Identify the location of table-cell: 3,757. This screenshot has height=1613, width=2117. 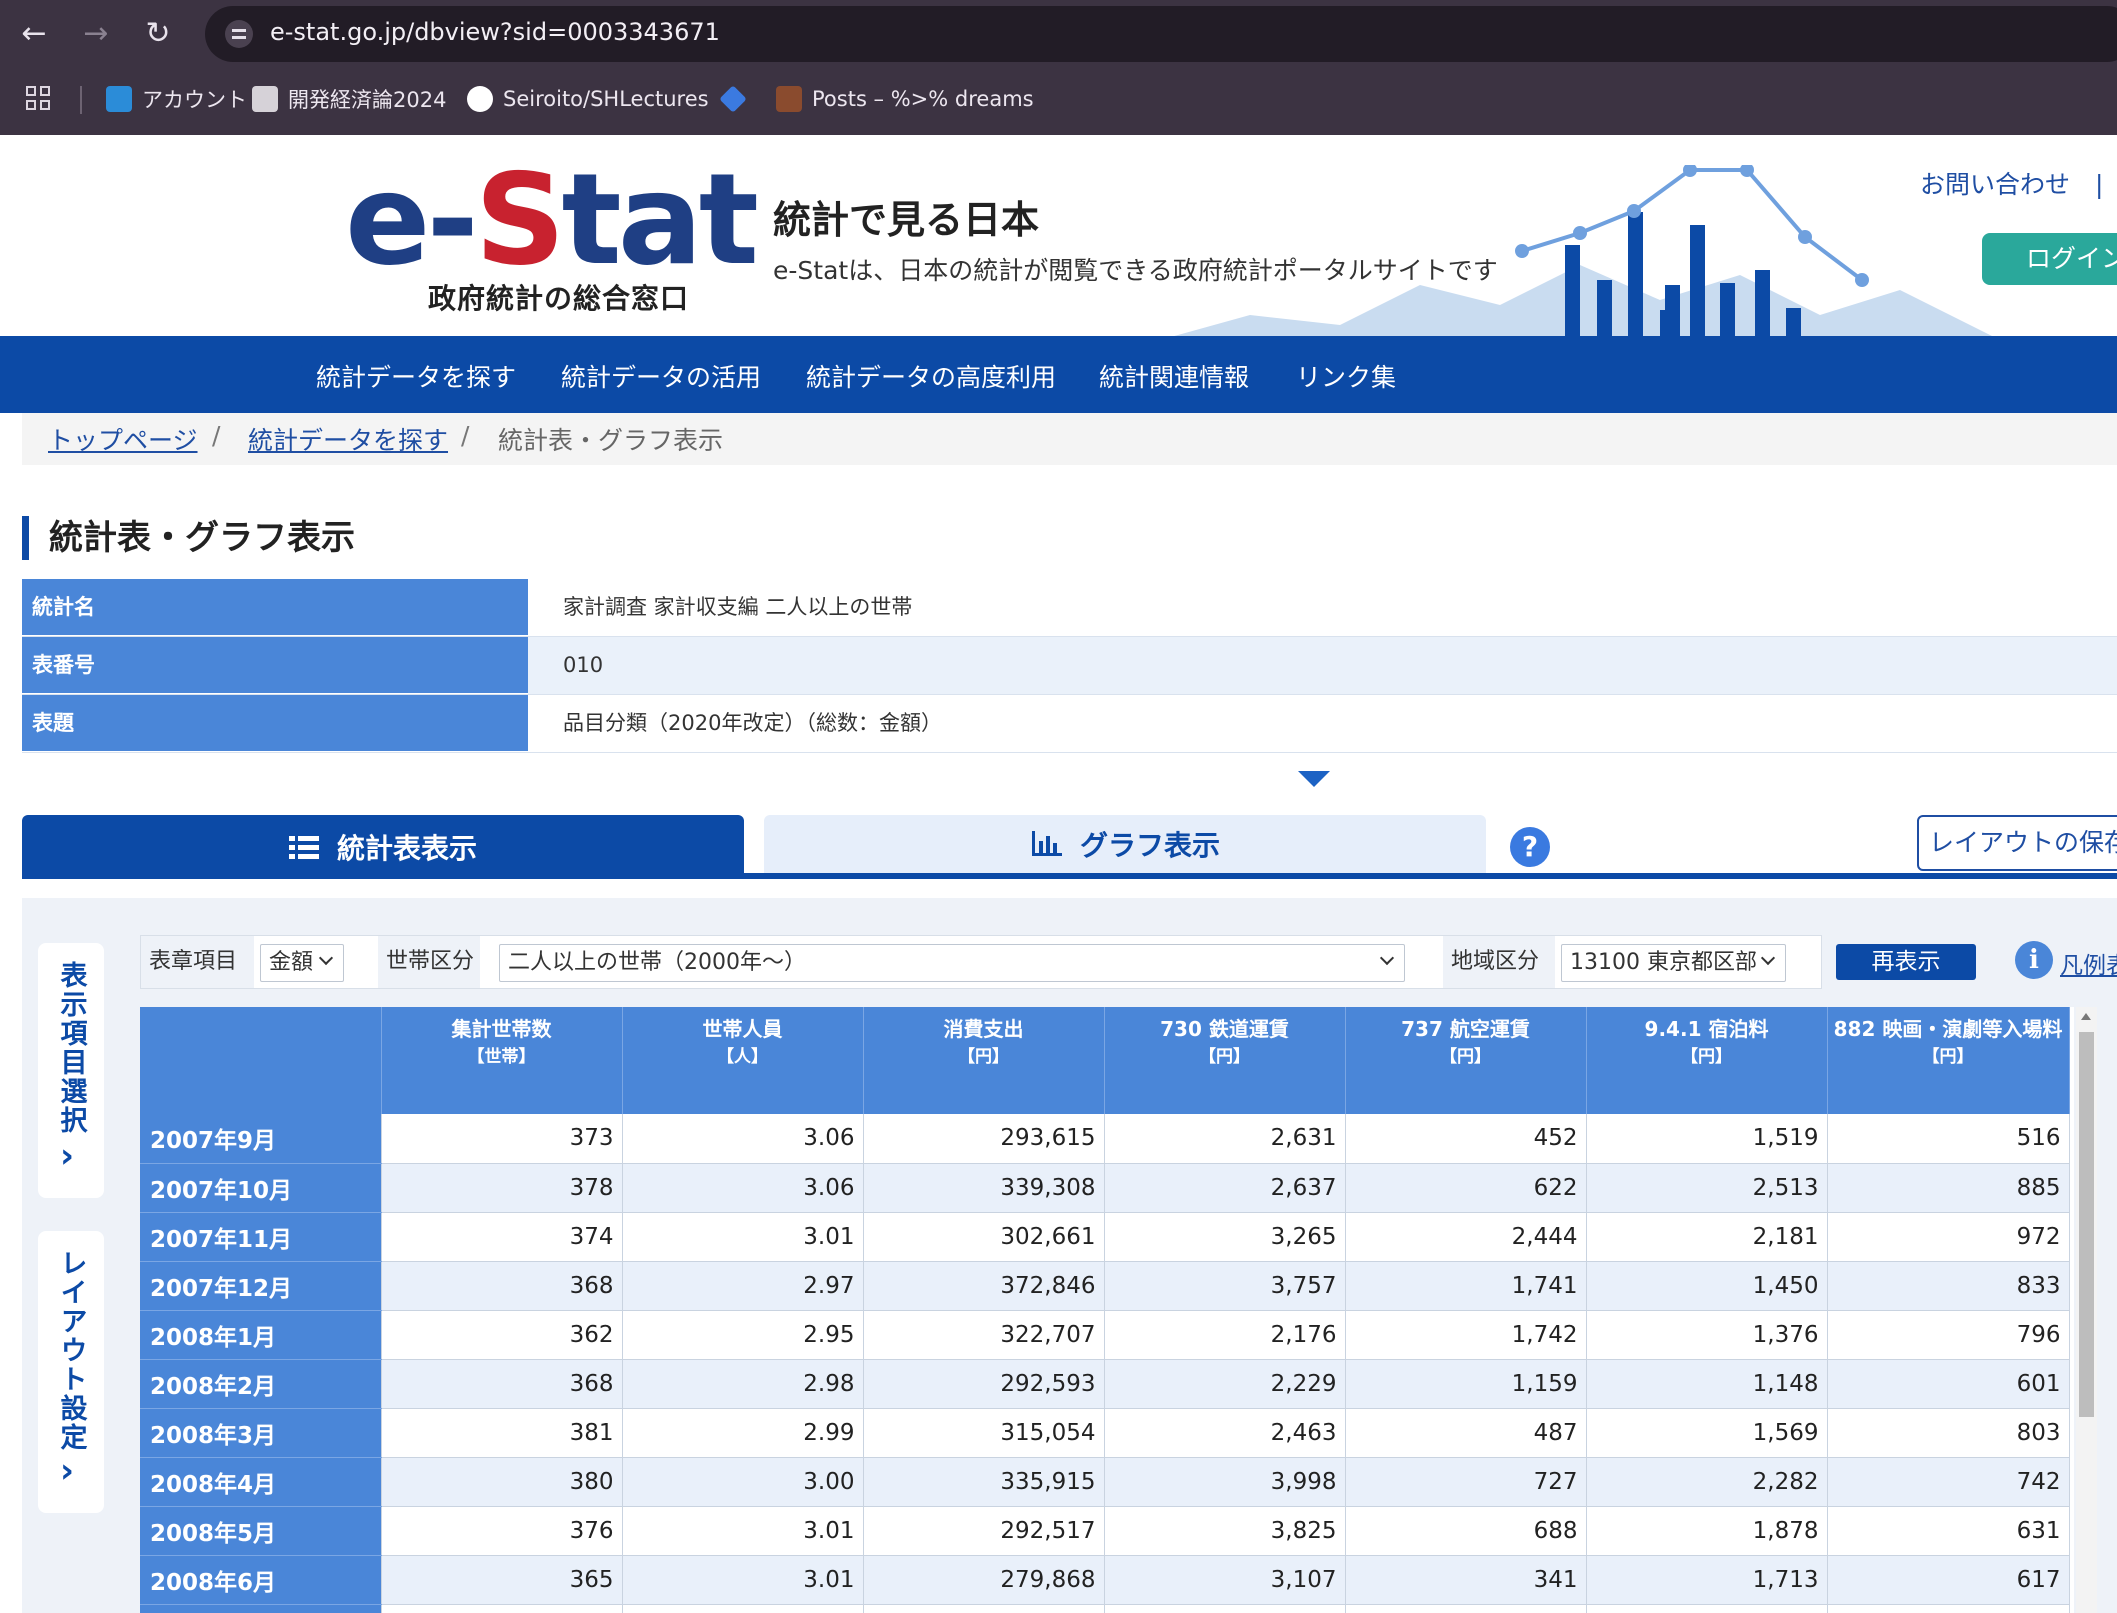
(1225, 1286).